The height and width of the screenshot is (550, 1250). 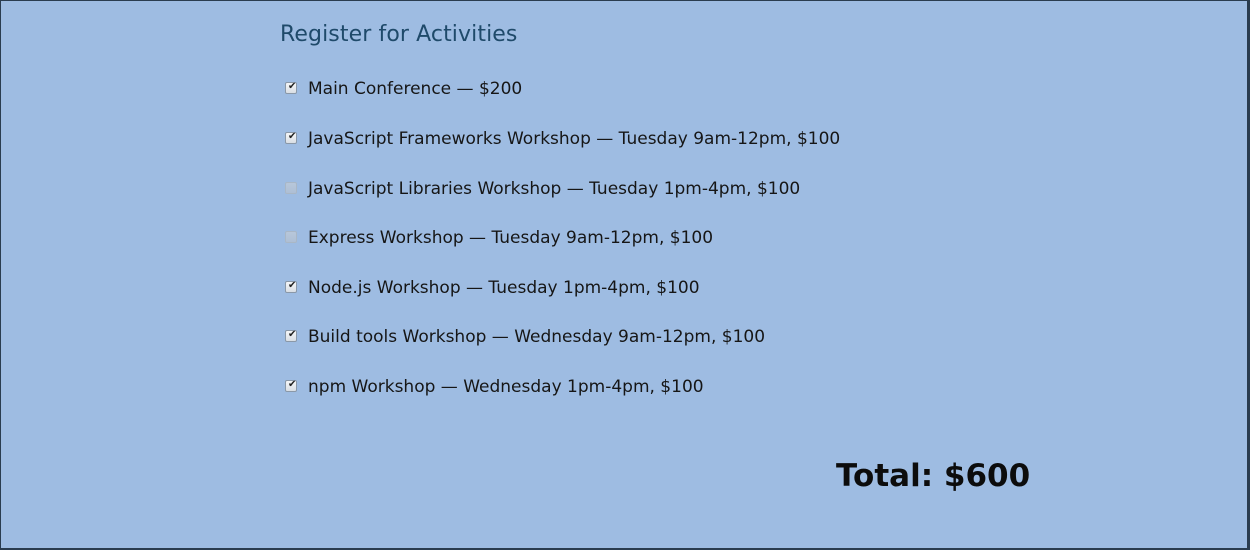 I want to click on activity-label: Node.js Workshop — Tuesday 1pm-4pm, $100, so click(x=504, y=288).